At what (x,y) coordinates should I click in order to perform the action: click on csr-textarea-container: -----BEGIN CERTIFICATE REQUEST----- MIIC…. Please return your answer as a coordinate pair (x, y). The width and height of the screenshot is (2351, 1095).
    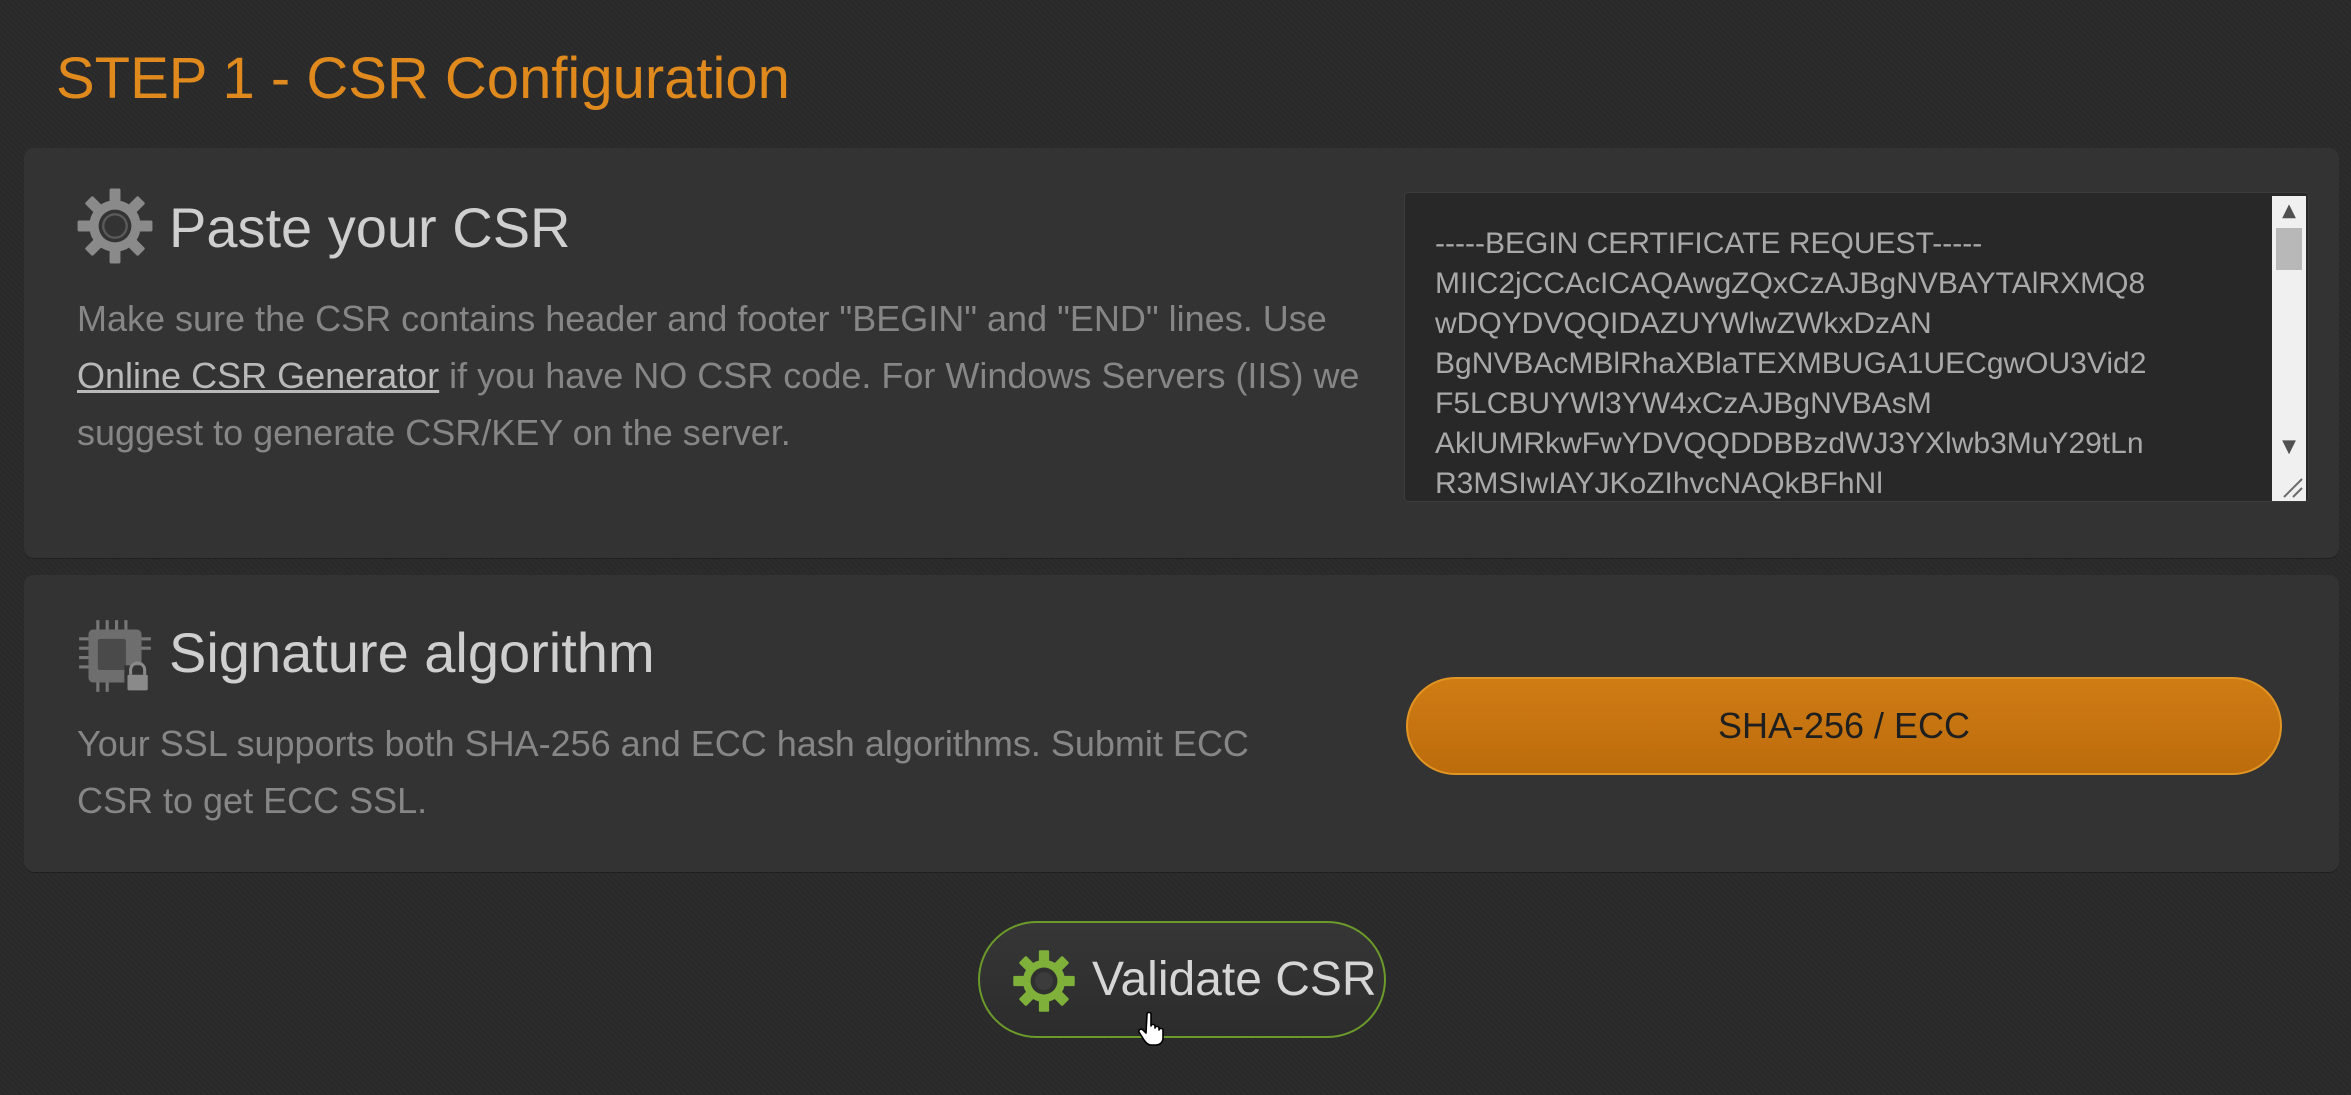
    Looking at the image, I should click on (1856, 347).